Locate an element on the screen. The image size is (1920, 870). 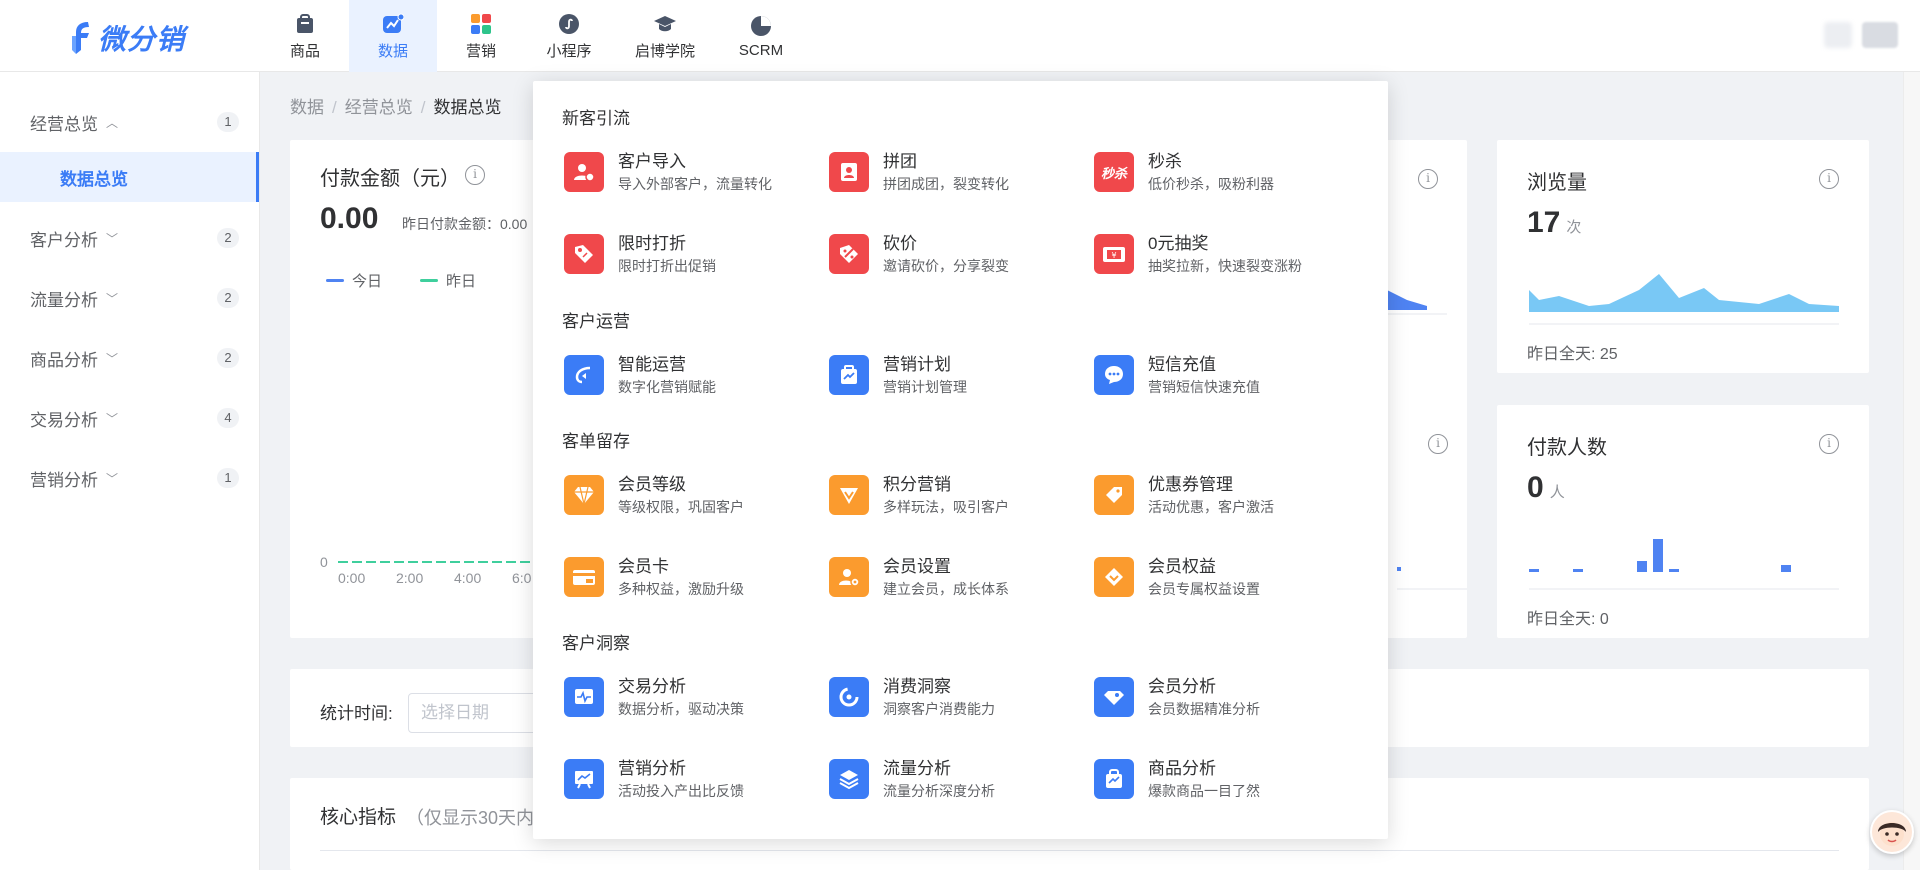
breadcrumb-link: 数据 is located at coordinates (307, 107).